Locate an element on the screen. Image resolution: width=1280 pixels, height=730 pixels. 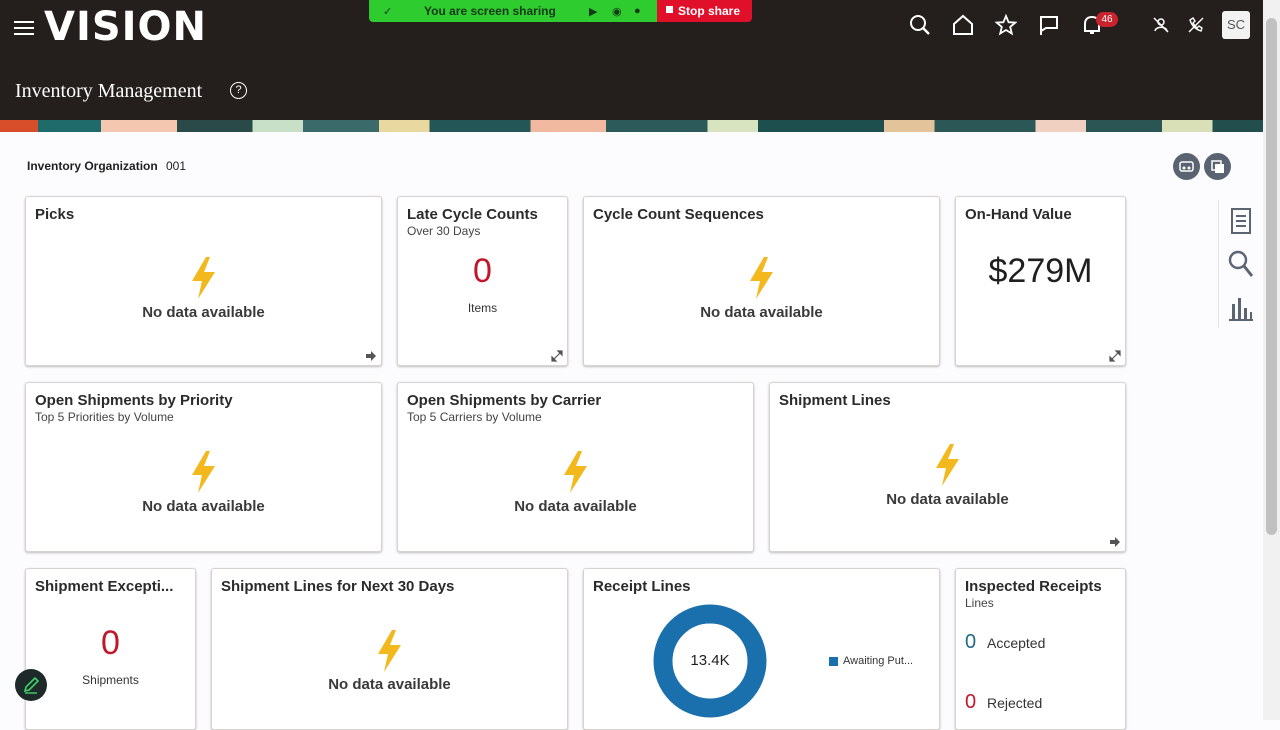
flag-icon is located at coordinates (1049, 25).